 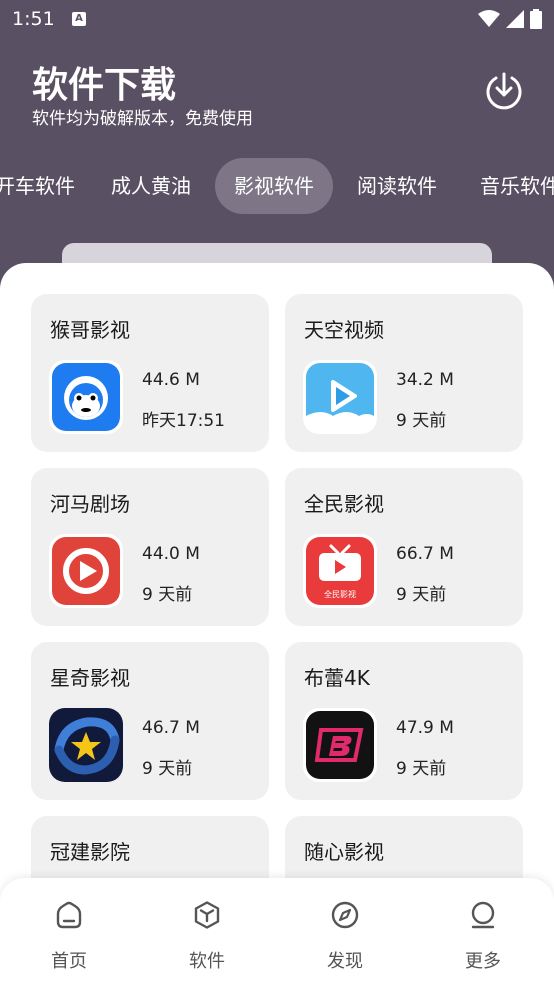 I want to click on sky-play-icon, so click(x=340, y=397).